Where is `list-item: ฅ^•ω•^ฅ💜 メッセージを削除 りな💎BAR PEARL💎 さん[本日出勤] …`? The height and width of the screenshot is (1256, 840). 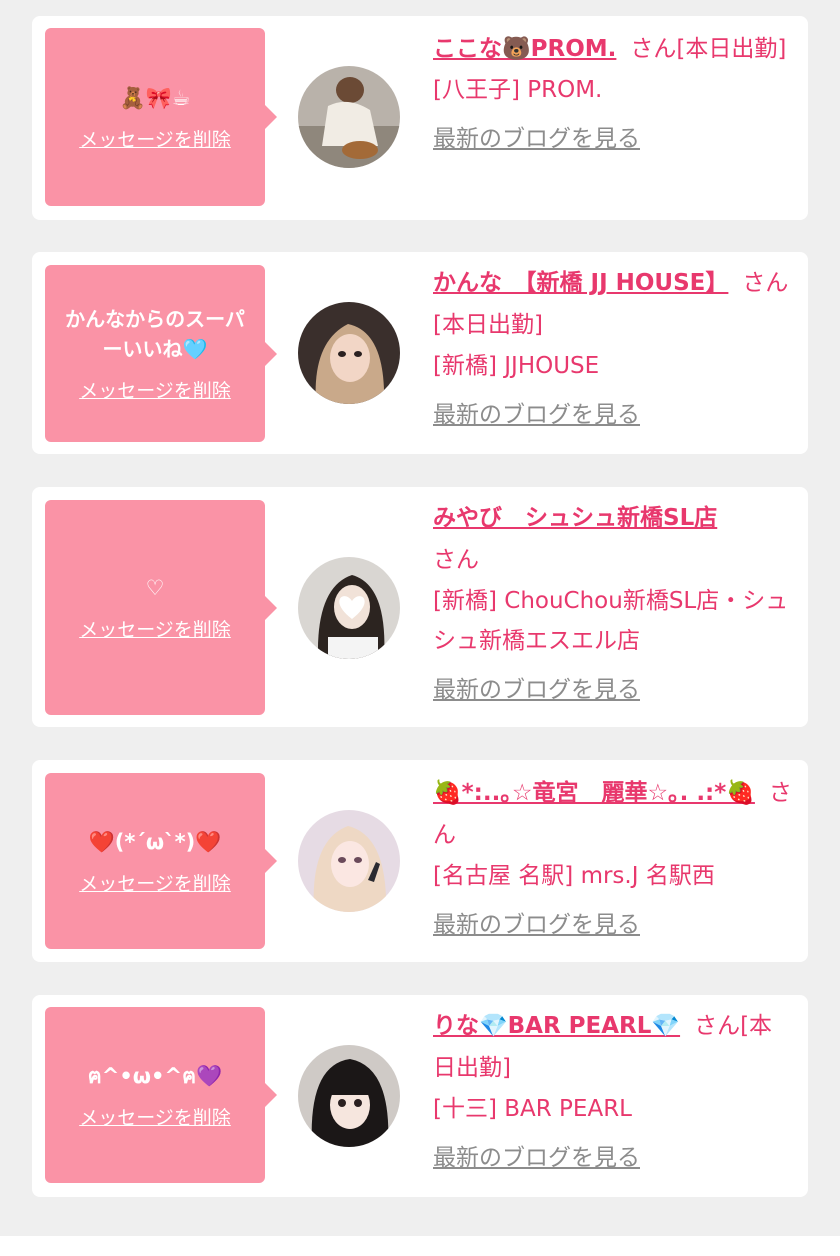 list-item: ฅ^•ω•^ฅ💜 メッセージを削除 りな💎BAR PEARL💎 さん[本日出勤] … is located at coordinates (420, 1096).